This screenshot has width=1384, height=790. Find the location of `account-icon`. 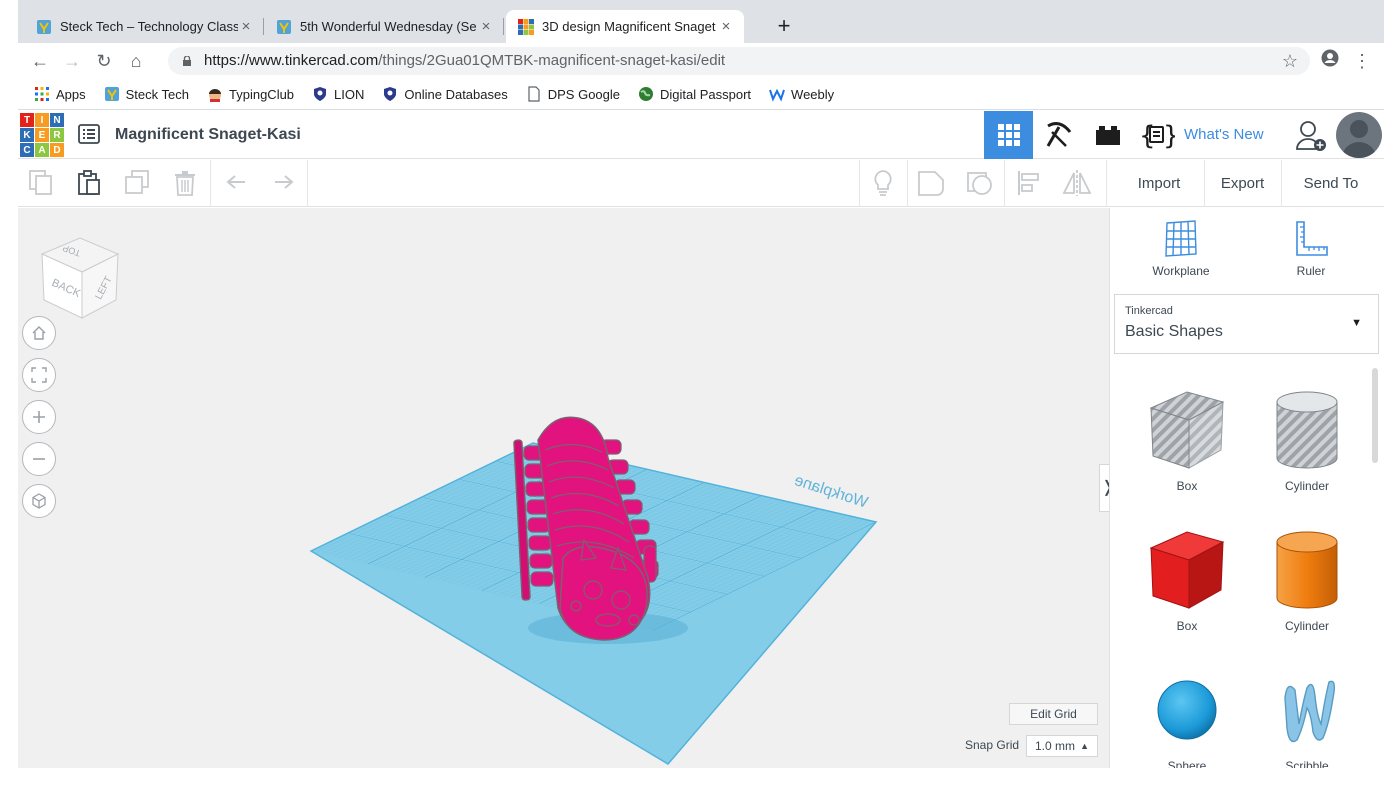

account-icon is located at coordinates (1330, 61).